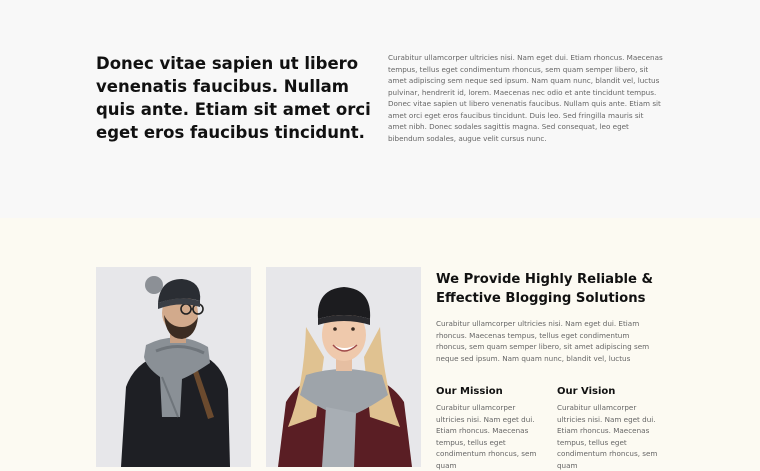 The height and width of the screenshot is (471, 760). I want to click on vision-title: Our Vision, so click(586, 391).